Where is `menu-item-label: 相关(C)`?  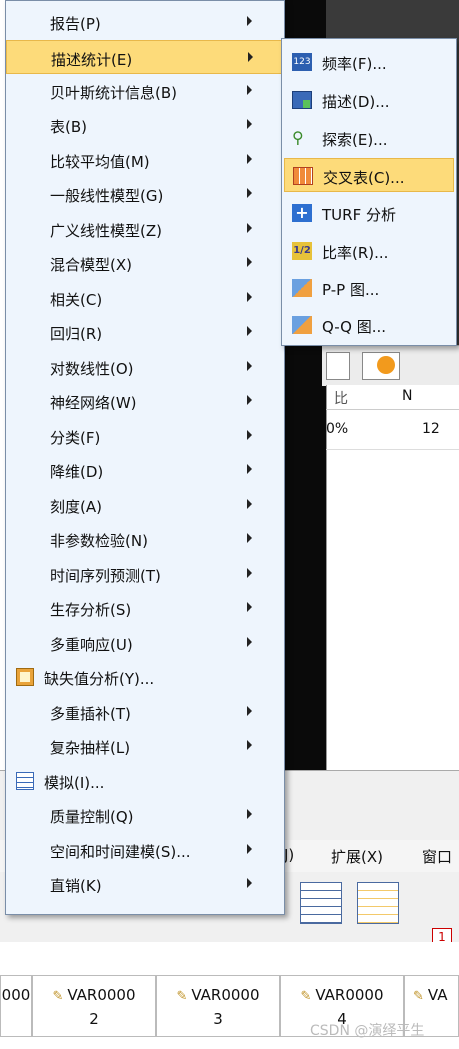 menu-item-label: 相关(C) is located at coordinates (76, 300).